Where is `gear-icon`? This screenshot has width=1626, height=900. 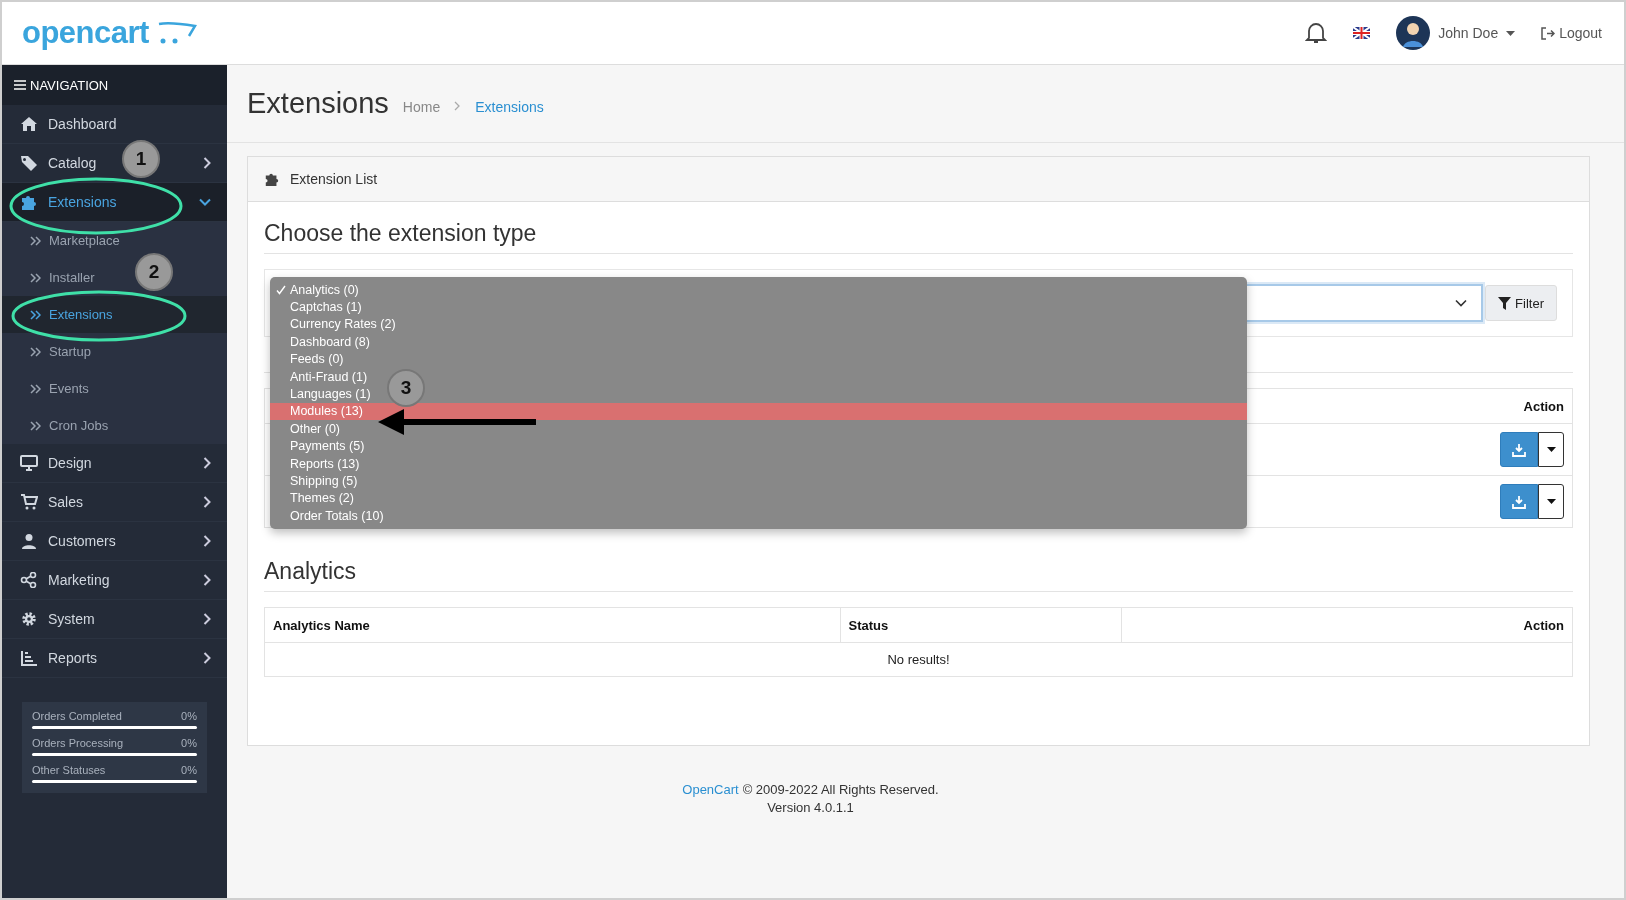
gear-icon is located at coordinates (29, 619).